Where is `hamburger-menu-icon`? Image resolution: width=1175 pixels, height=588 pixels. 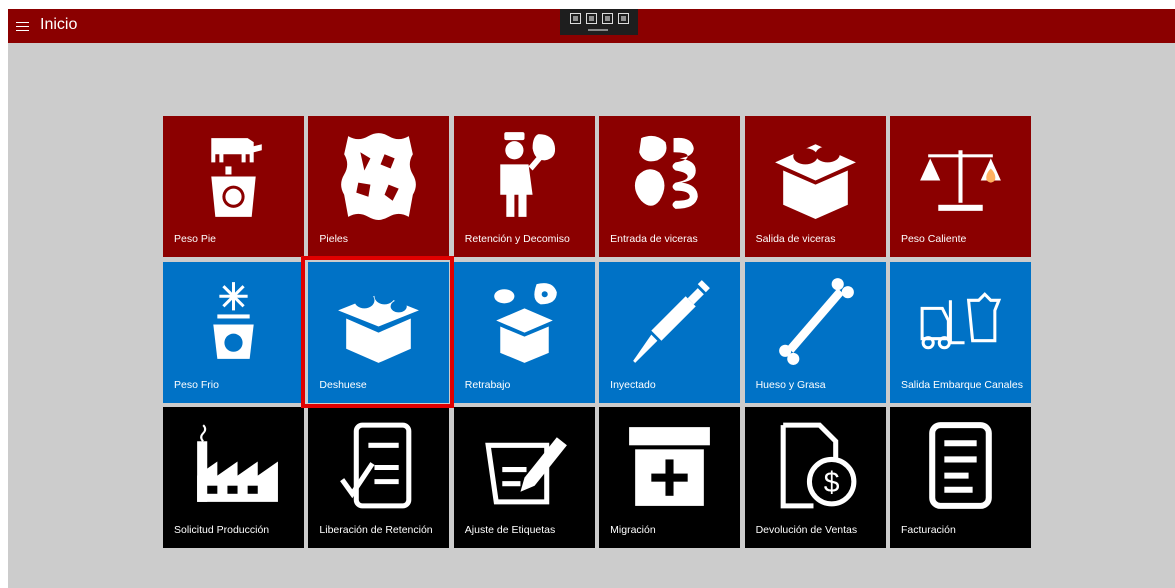
hamburger-menu-icon is located at coordinates (23, 26).